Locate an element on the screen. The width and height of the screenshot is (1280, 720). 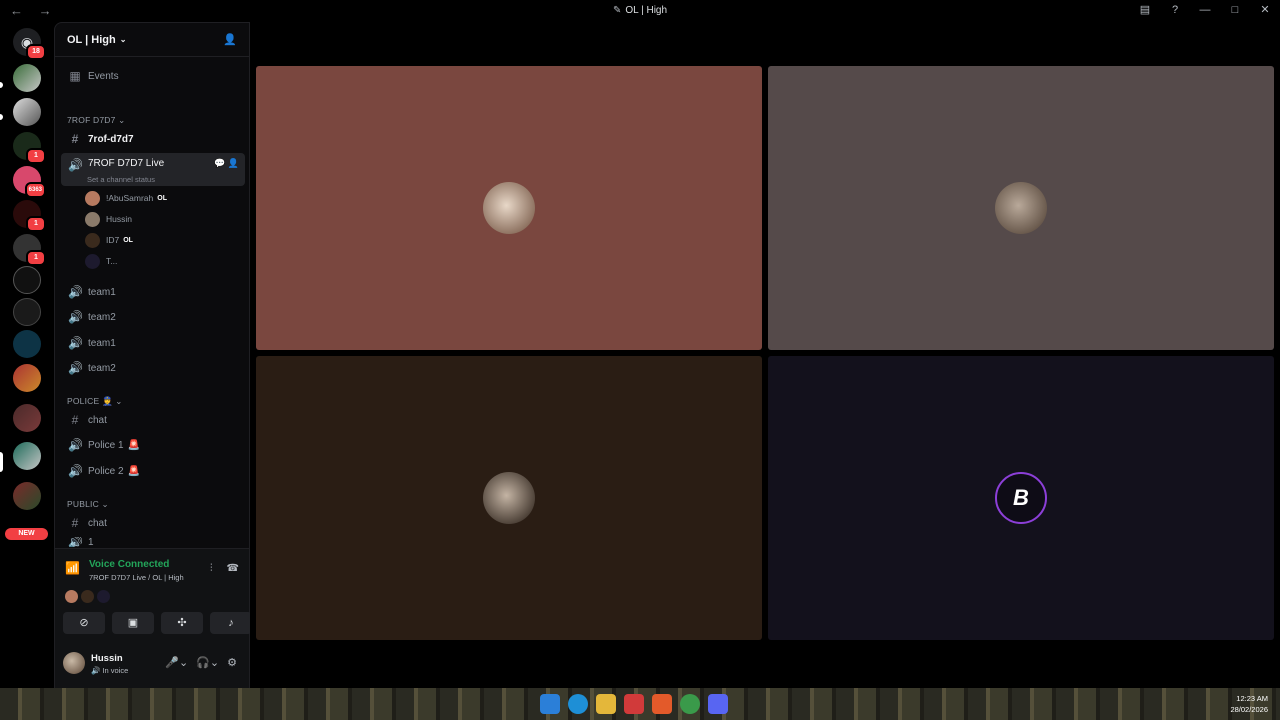
category-header: 7ROF D7D7 ⌄ is located at coordinates (96, 120).